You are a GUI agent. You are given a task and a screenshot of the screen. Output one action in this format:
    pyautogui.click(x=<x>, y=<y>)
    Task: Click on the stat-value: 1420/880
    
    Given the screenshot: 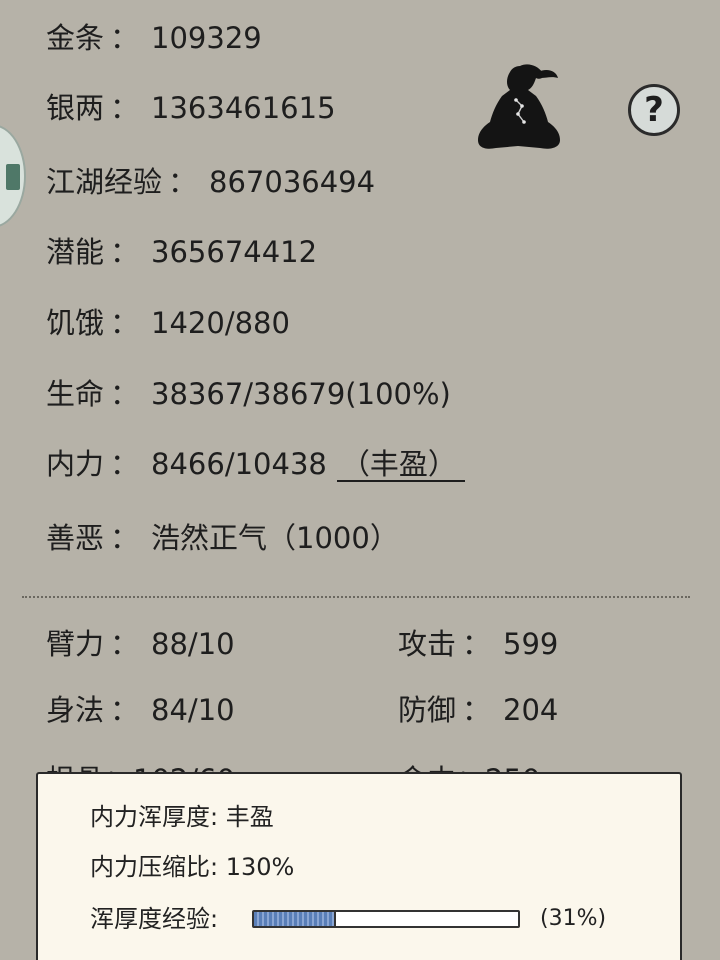 What is the action you would take?
    pyautogui.click(x=220, y=323)
    